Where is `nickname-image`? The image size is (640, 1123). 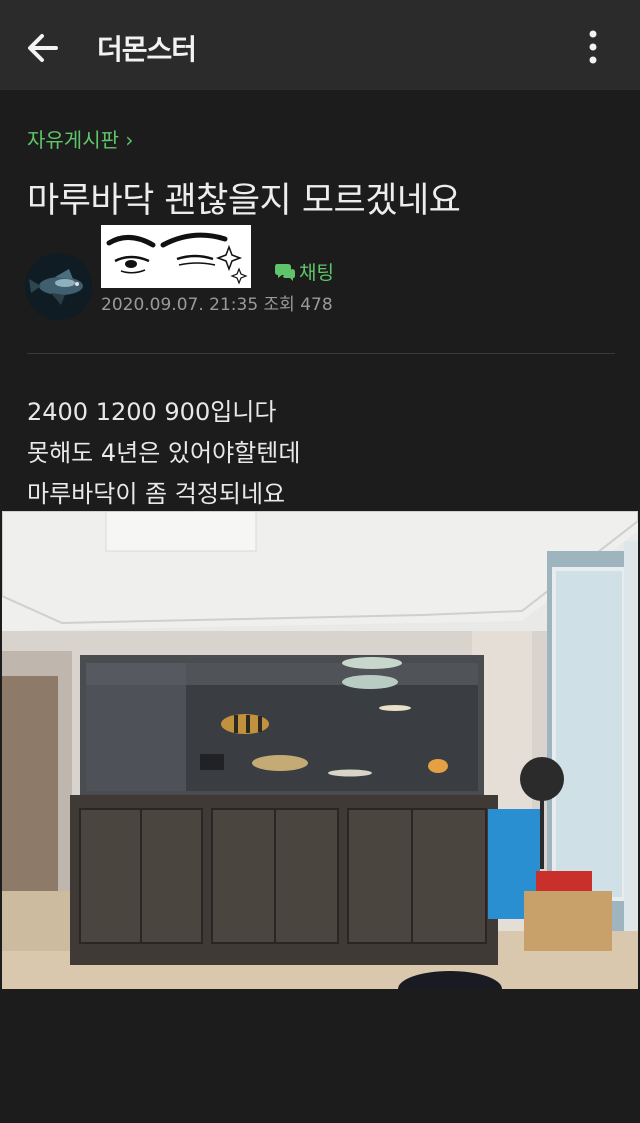 nickname-image is located at coordinates (176, 256).